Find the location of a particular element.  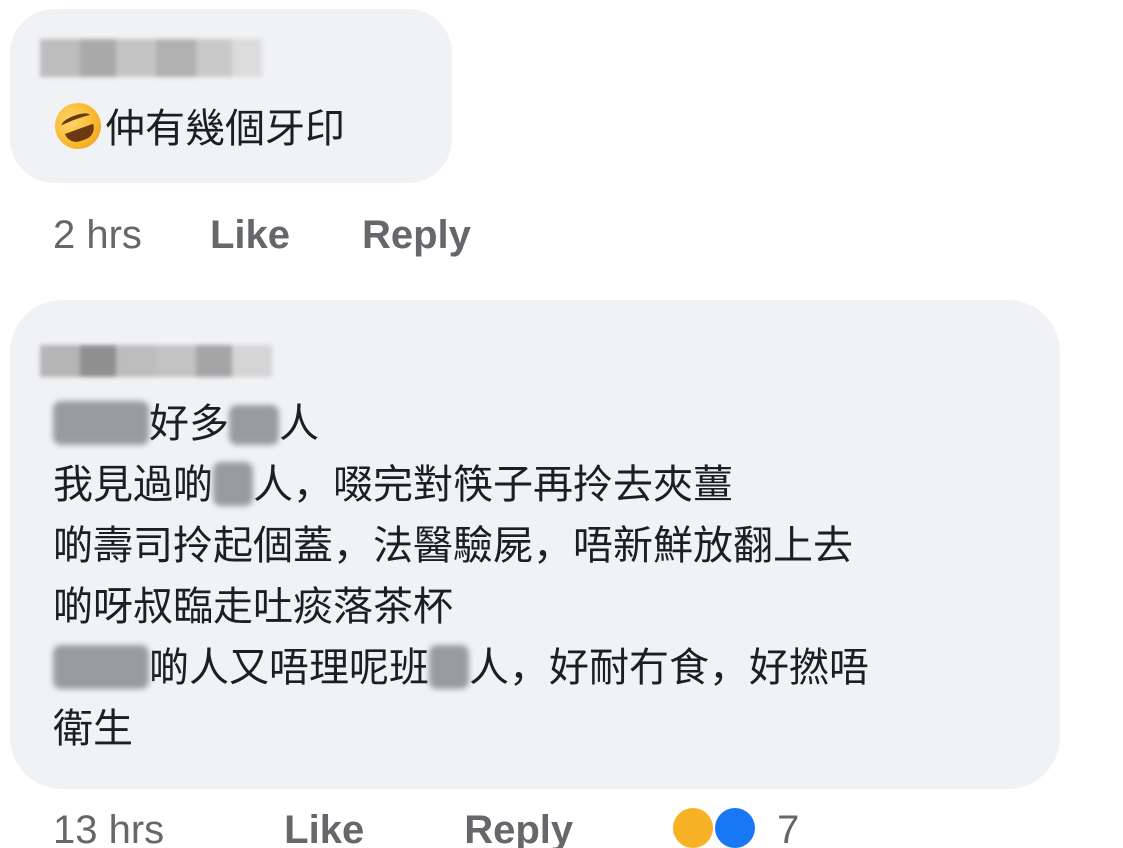

comment-line: 啲壽司拎起個蓋，法醫驗屍，唔新鮮放翻上去 is located at coordinates (453, 546).